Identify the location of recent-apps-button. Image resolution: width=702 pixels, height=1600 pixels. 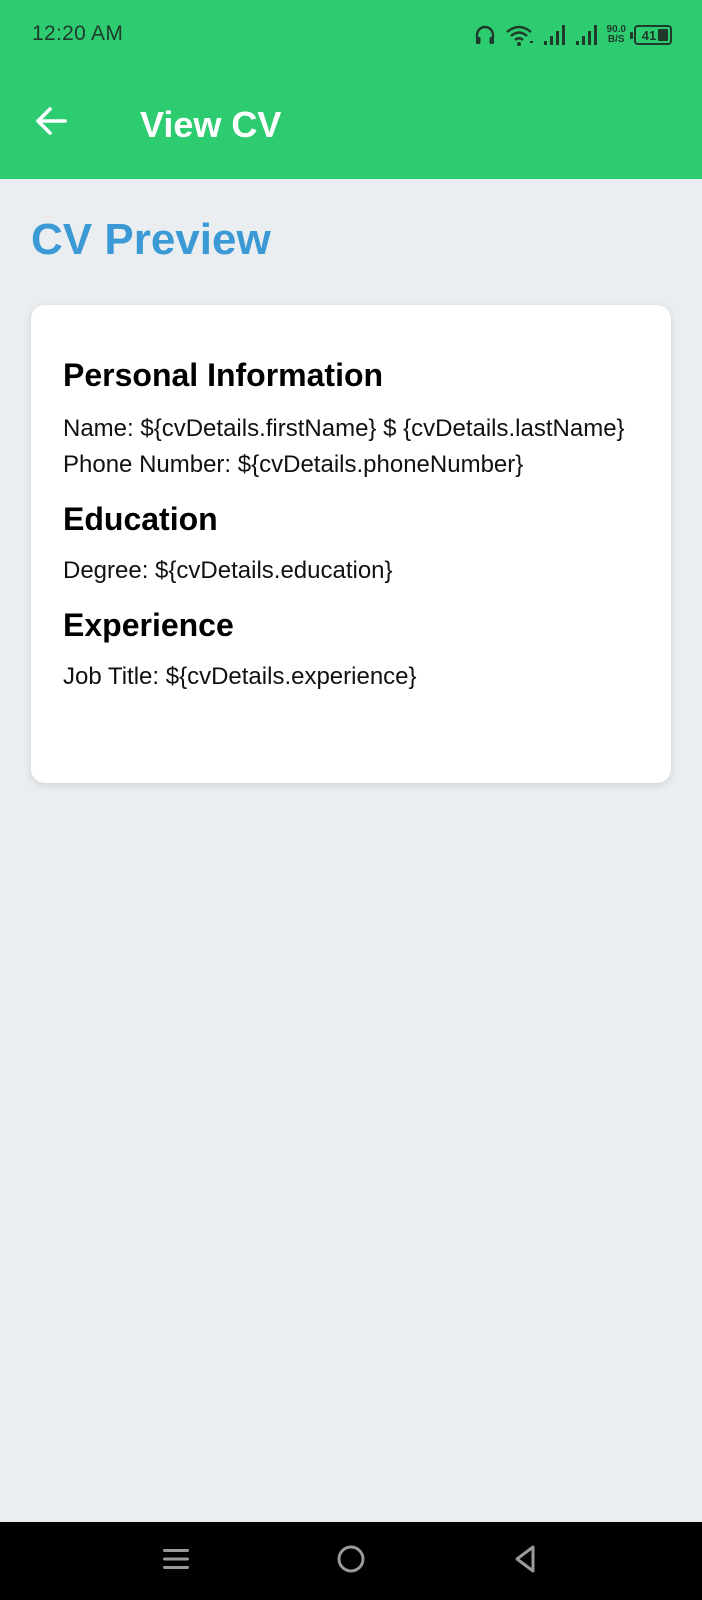
(176, 1561).